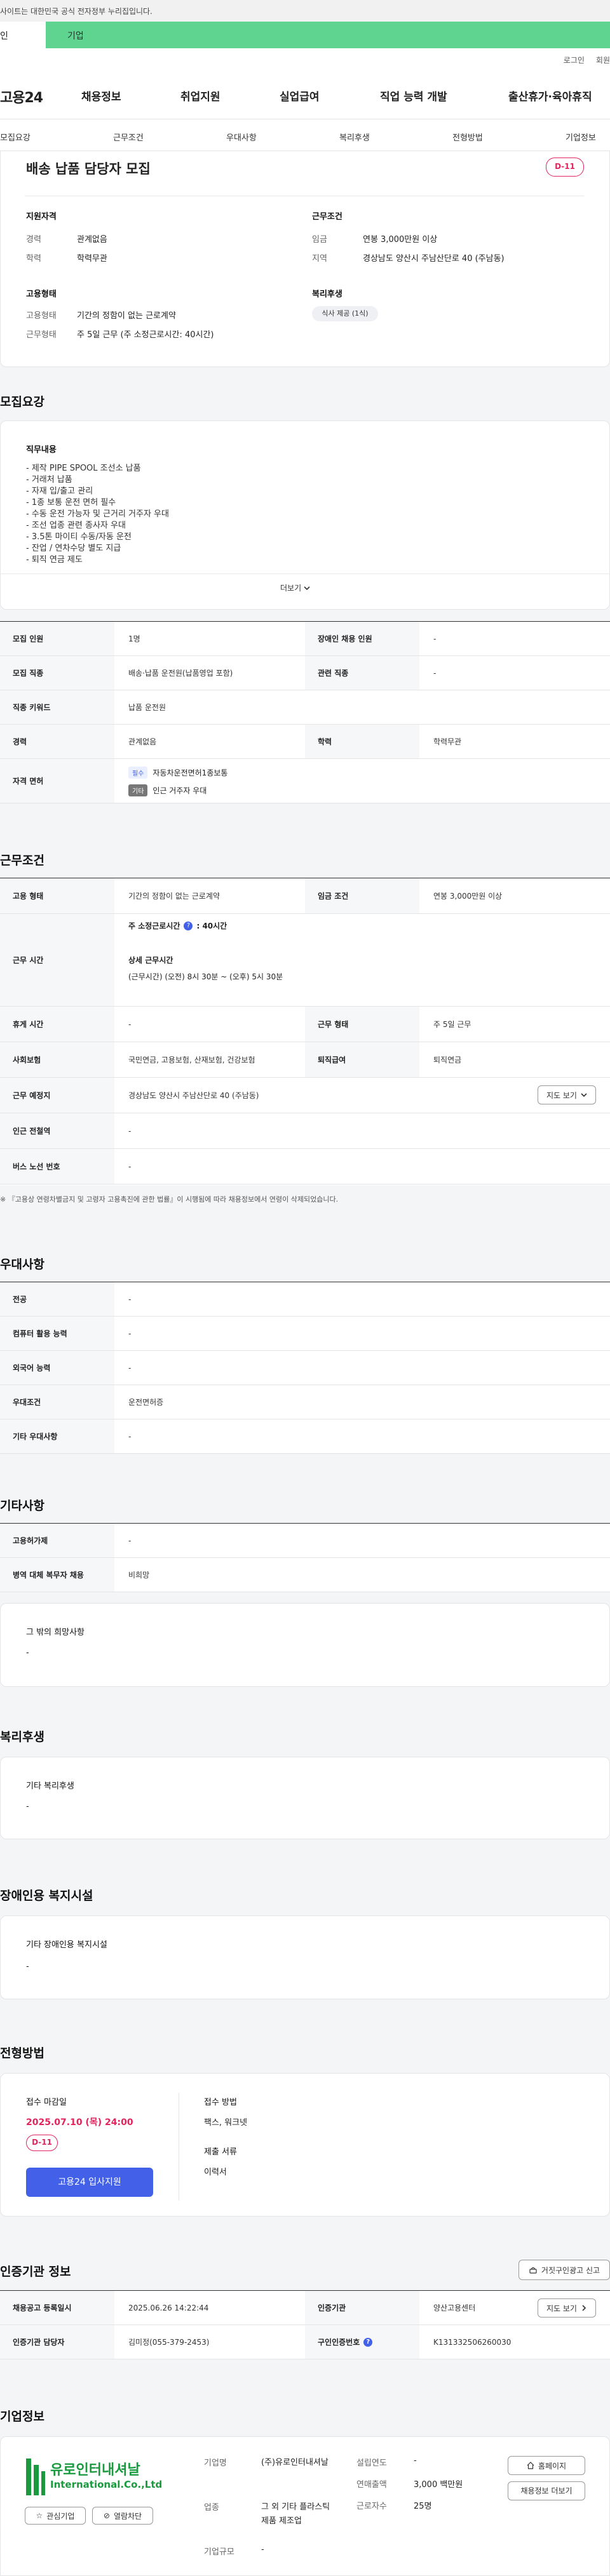 The image size is (610, 2576). What do you see at coordinates (138, 790) in the screenshot?
I see `license-tag-other: 기타` at bounding box center [138, 790].